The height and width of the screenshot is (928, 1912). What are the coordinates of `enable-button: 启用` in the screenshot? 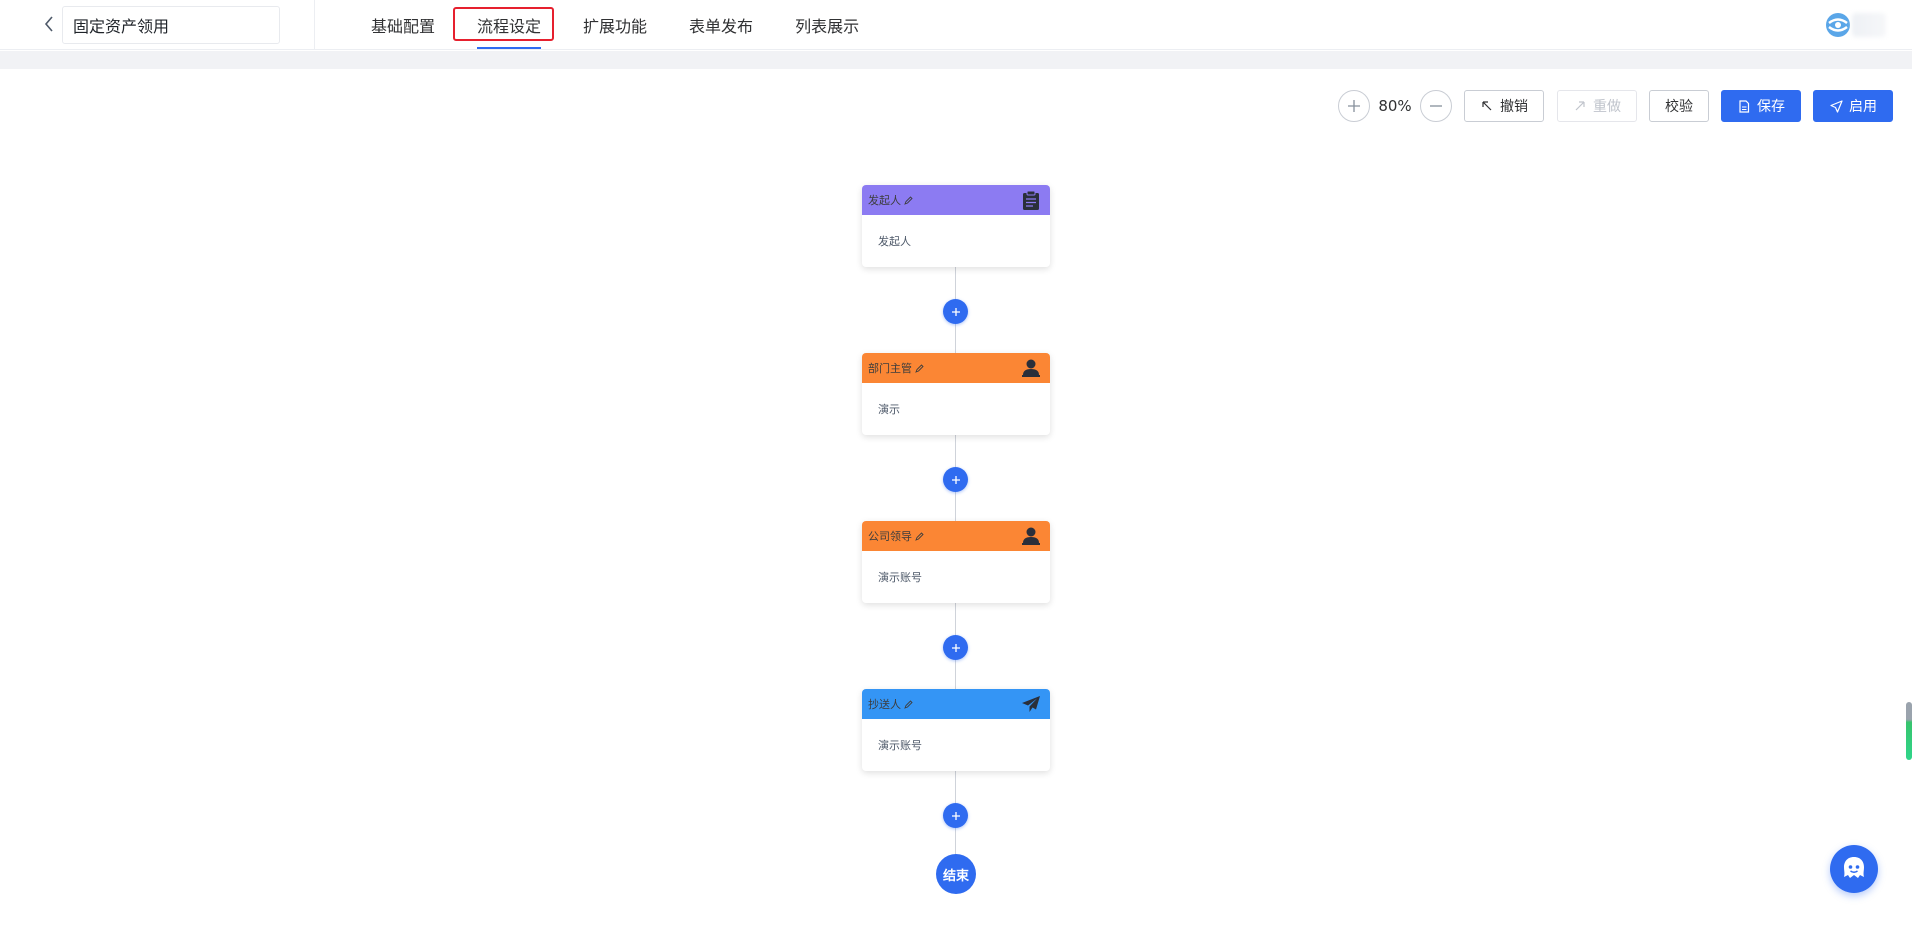 It's located at (1853, 106).